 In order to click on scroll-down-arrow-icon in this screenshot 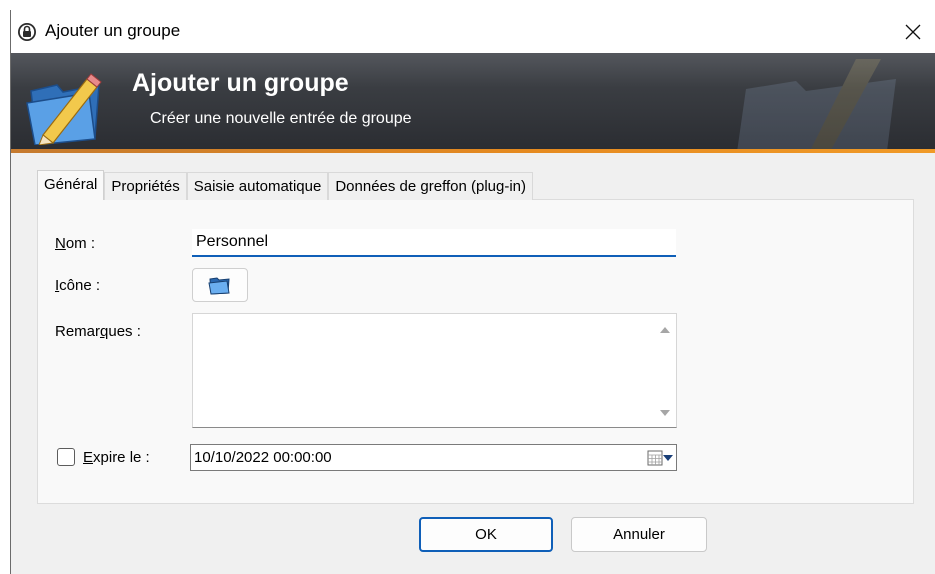, I will do `click(665, 413)`.